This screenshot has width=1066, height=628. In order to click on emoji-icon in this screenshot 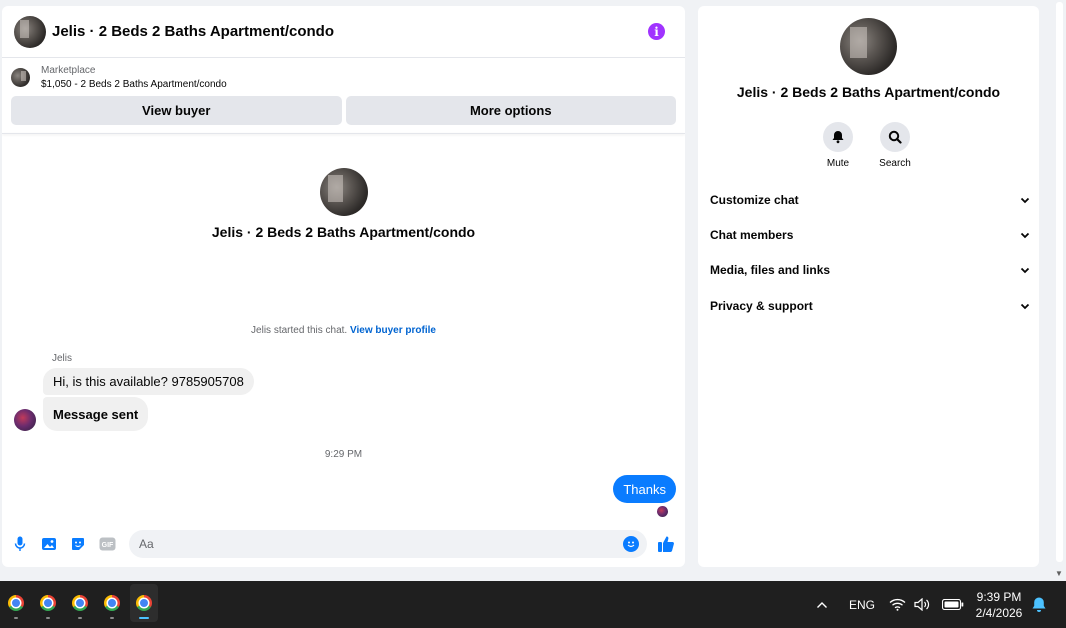, I will do `click(631, 544)`.